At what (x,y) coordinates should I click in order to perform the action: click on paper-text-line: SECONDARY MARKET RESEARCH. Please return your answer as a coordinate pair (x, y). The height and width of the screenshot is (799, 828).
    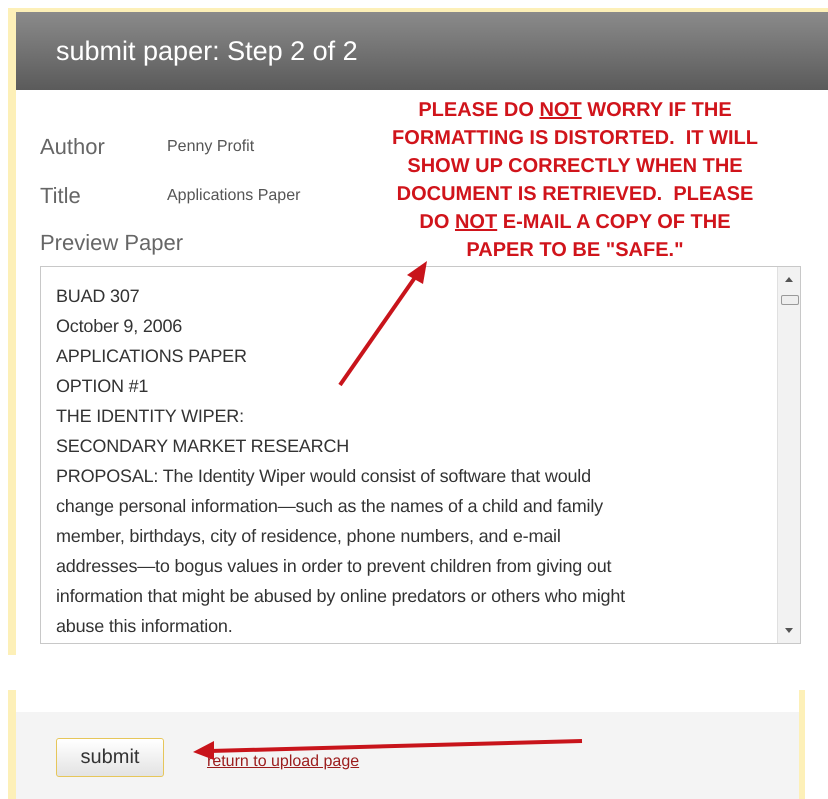
    Looking at the image, I should click on (203, 446).